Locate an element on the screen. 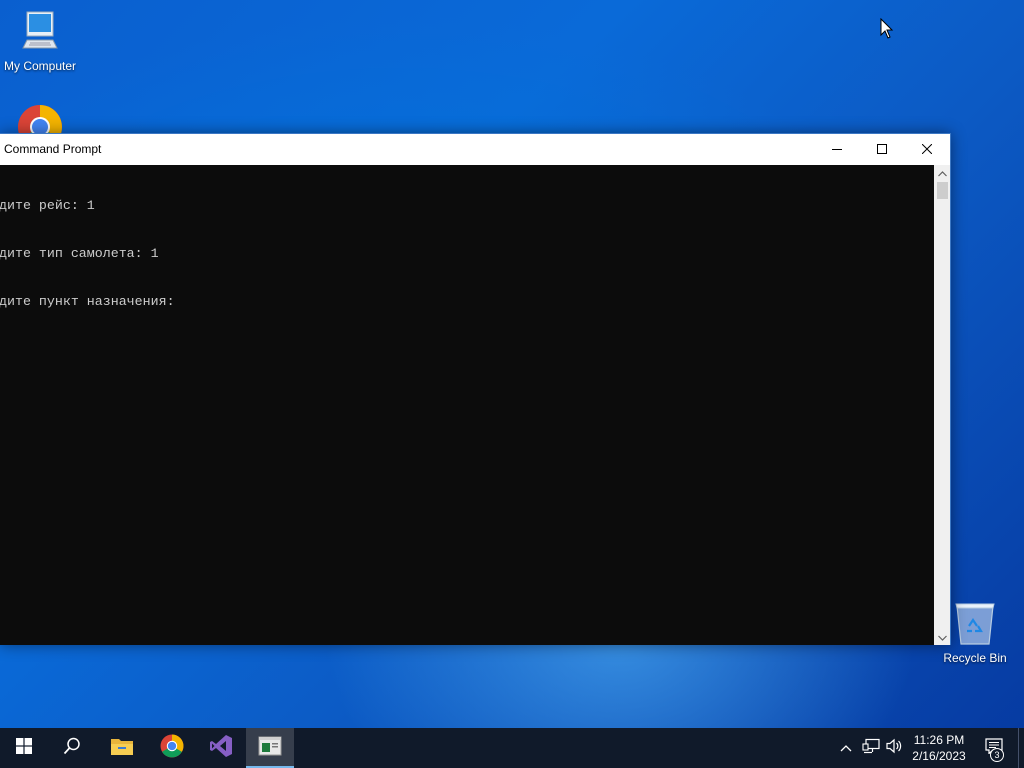 This screenshot has height=768, width=1024. chrome-icon is located at coordinates (172, 748).